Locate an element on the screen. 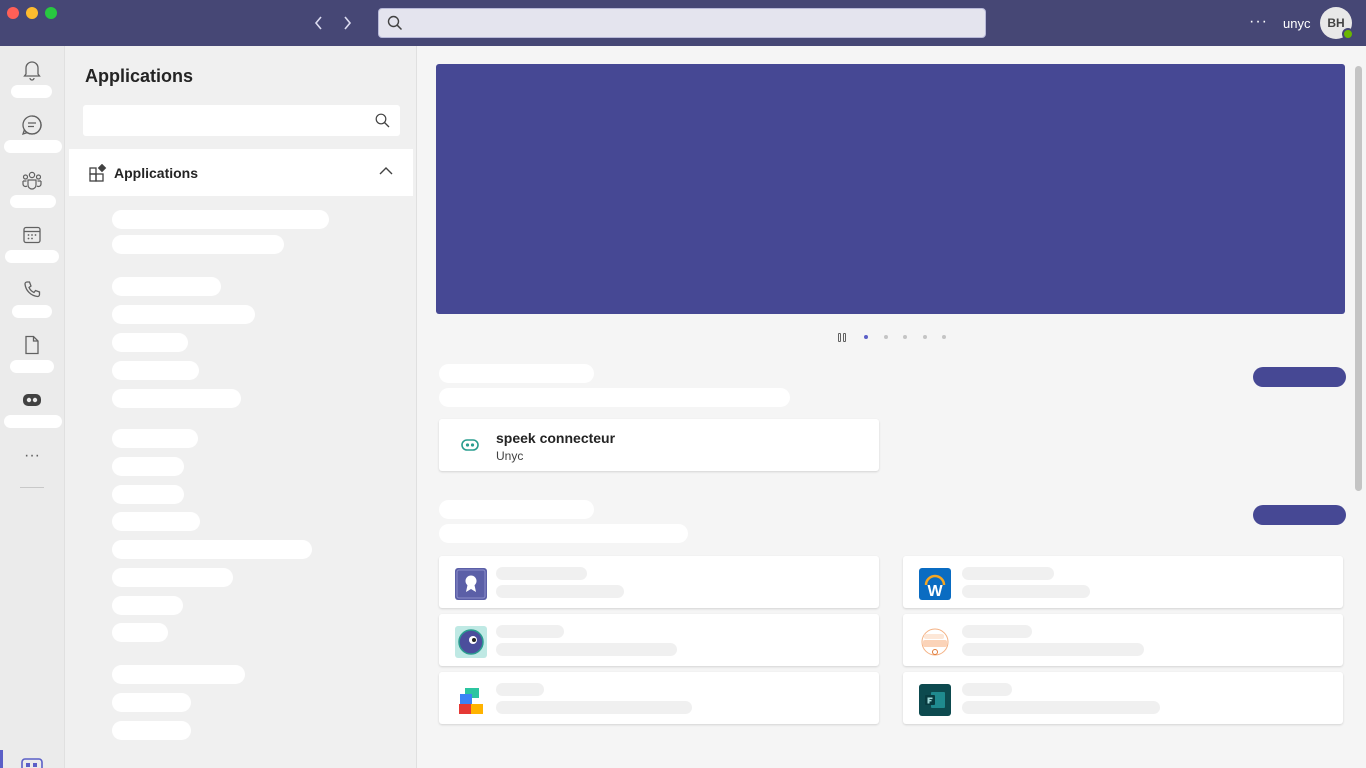  ribbon-logo is located at coordinates (471, 584).